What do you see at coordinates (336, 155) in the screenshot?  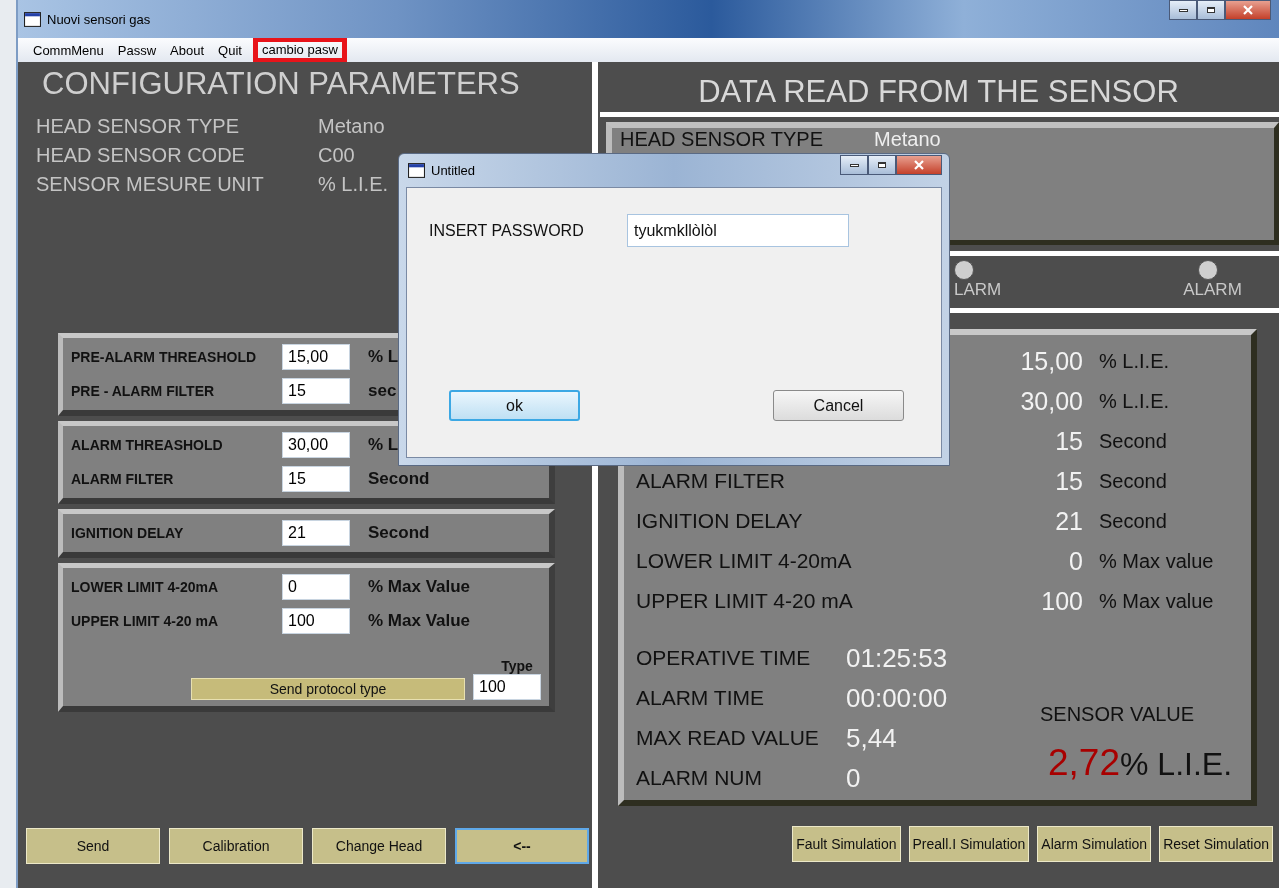 I see `info-value: C00` at bounding box center [336, 155].